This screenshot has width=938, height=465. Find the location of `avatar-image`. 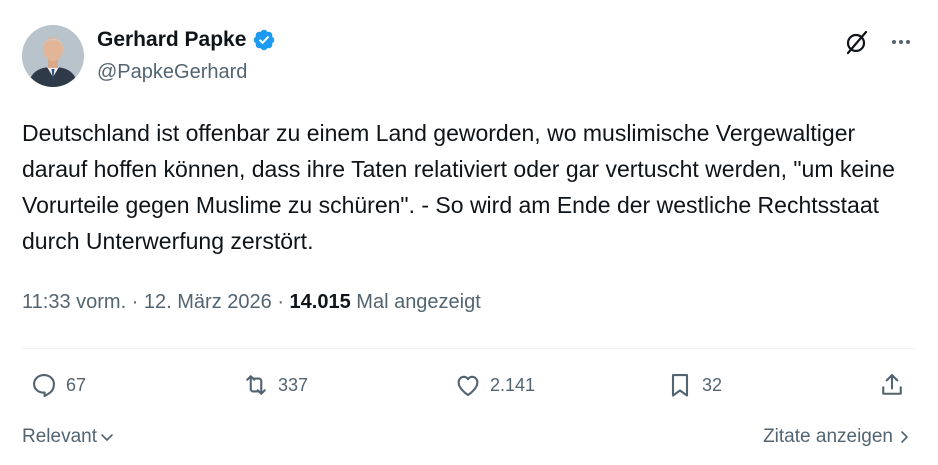

avatar-image is located at coordinates (53, 56).